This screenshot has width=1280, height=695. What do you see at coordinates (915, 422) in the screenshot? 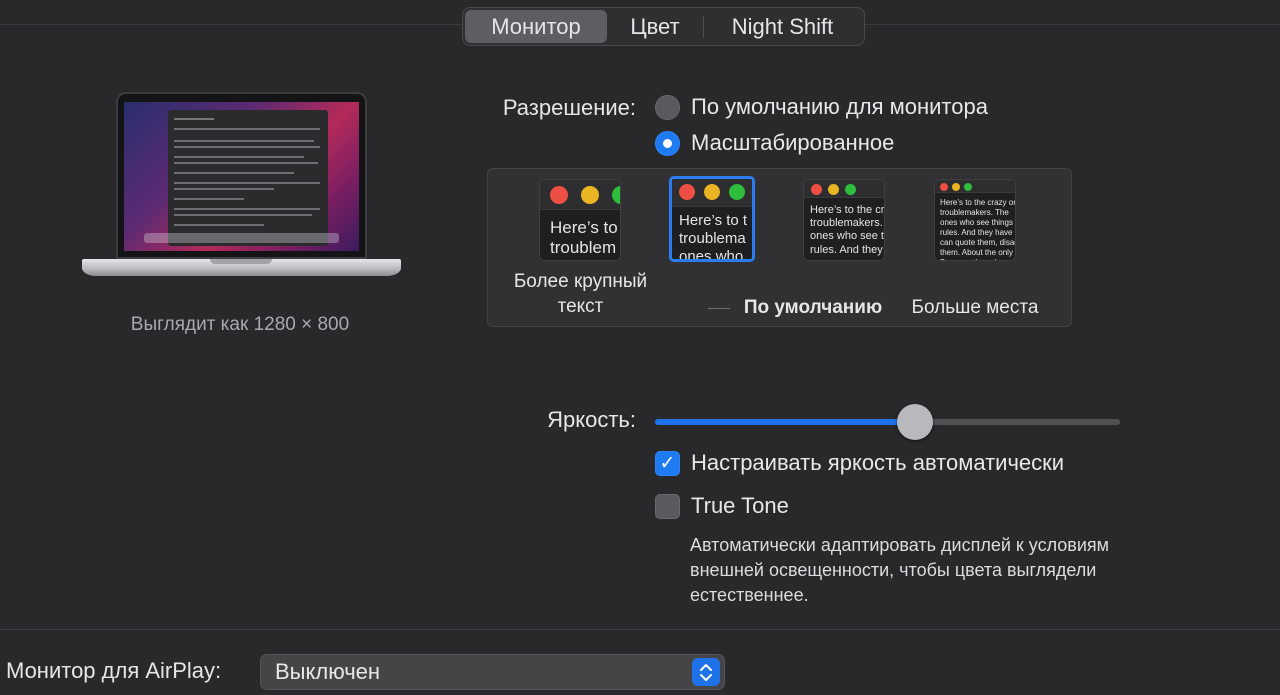
I see `brightness-slider-knob` at bounding box center [915, 422].